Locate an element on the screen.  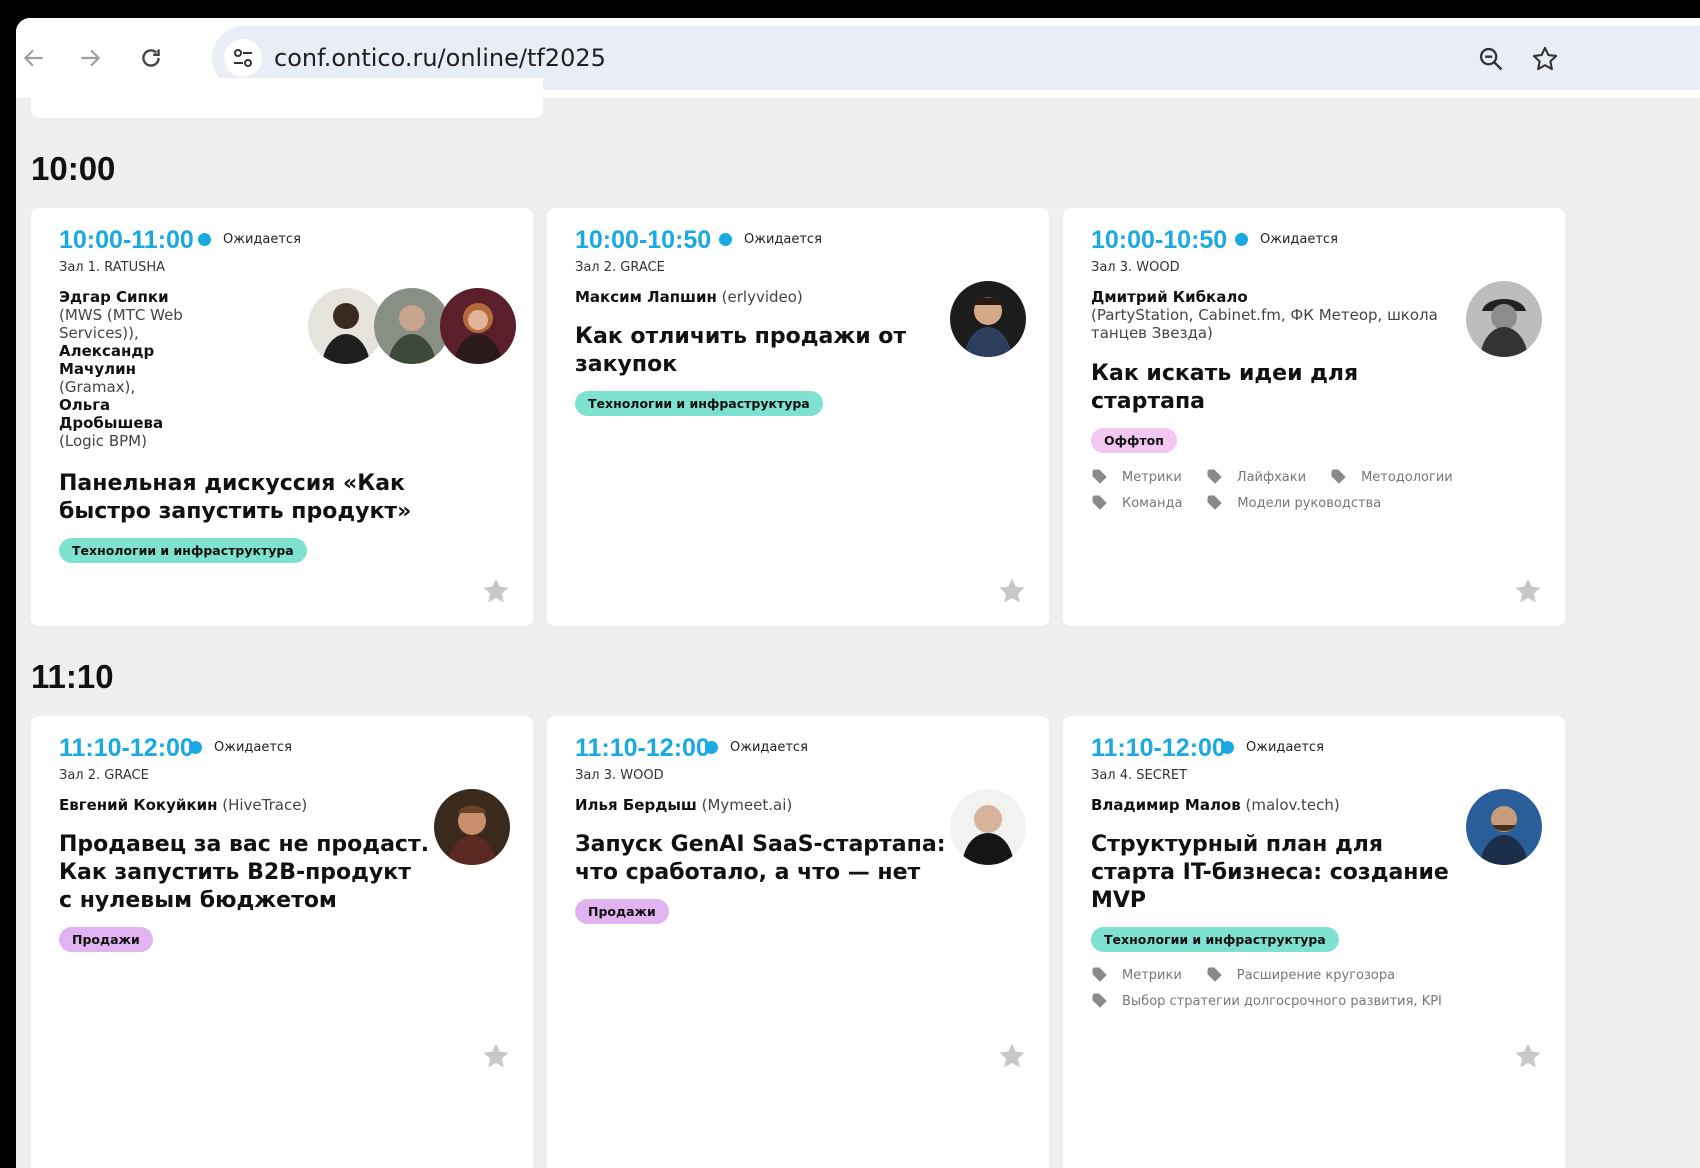
zoom-button is located at coordinates (1491, 59).